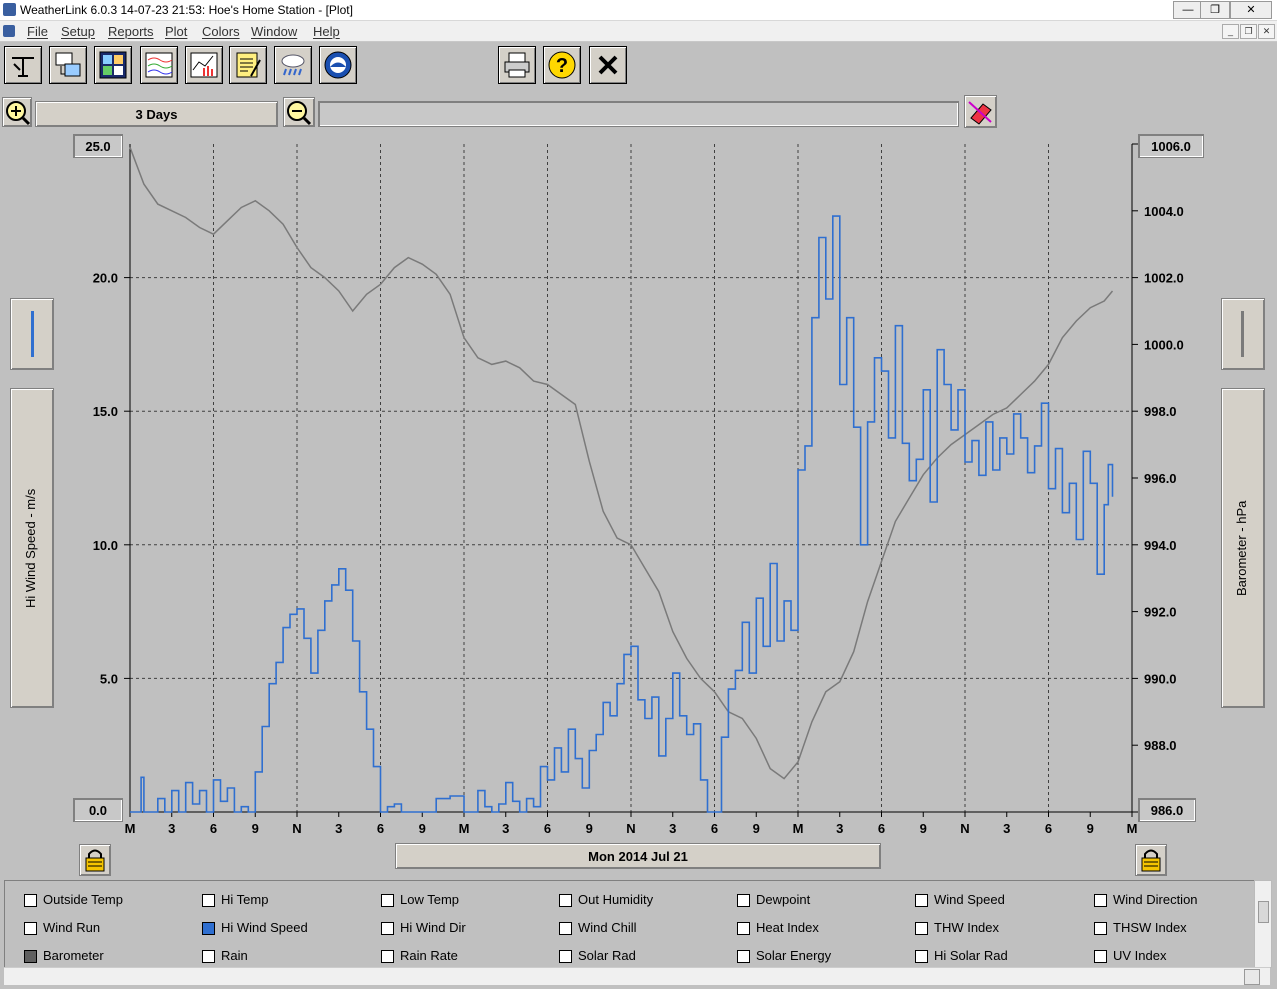 The height and width of the screenshot is (989, 1277). I want to click on legend-item-wind-run: Wind Run, so click(62, 927).